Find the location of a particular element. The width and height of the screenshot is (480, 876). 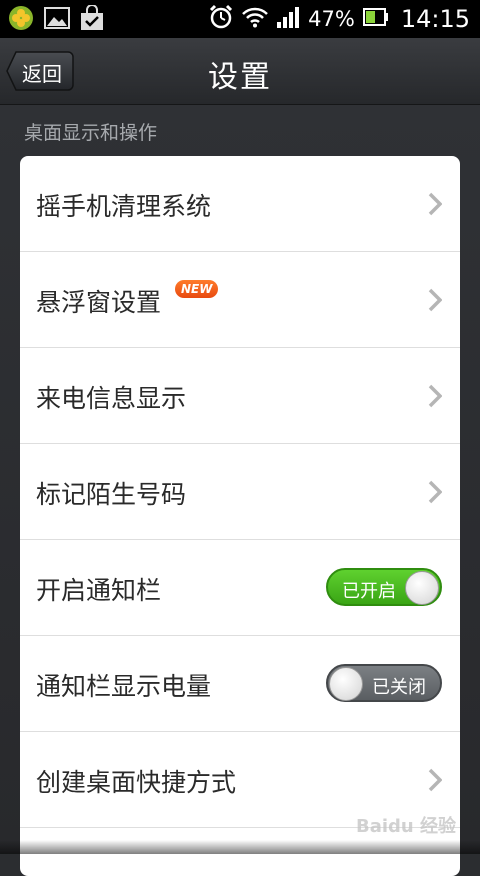

battery-percent: 47% is located at coordinates (331, 19).